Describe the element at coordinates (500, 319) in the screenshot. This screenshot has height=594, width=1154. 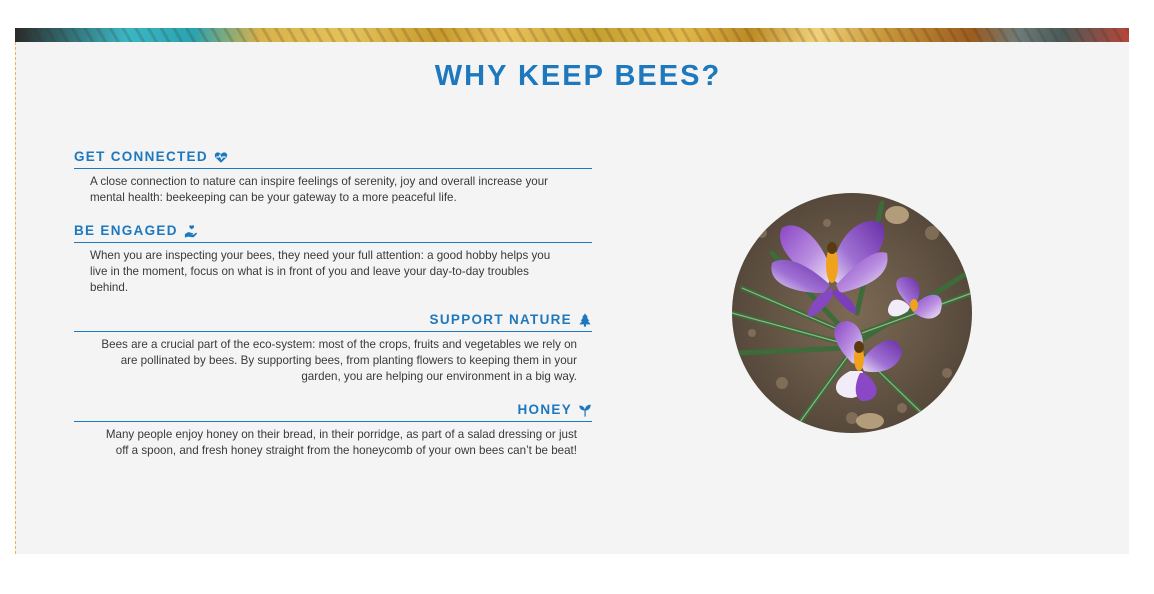
I see `benefit-heading-label: SUPPORT NATURE` at that location.